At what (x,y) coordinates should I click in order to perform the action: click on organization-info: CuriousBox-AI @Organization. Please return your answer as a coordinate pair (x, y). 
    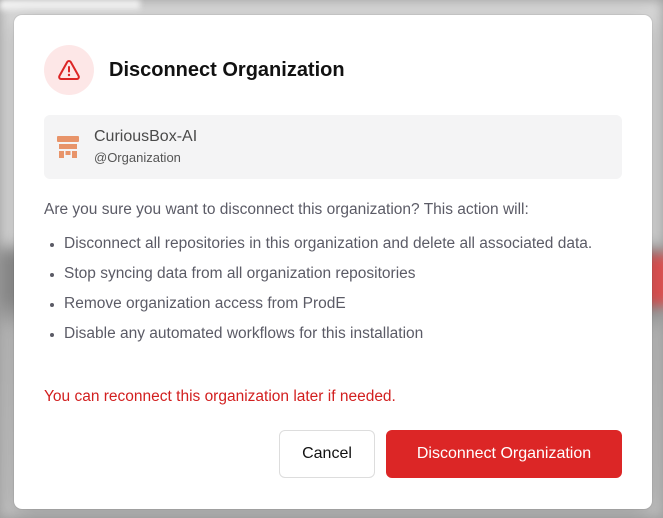
    Looking at the image, I should click on (145, 147).